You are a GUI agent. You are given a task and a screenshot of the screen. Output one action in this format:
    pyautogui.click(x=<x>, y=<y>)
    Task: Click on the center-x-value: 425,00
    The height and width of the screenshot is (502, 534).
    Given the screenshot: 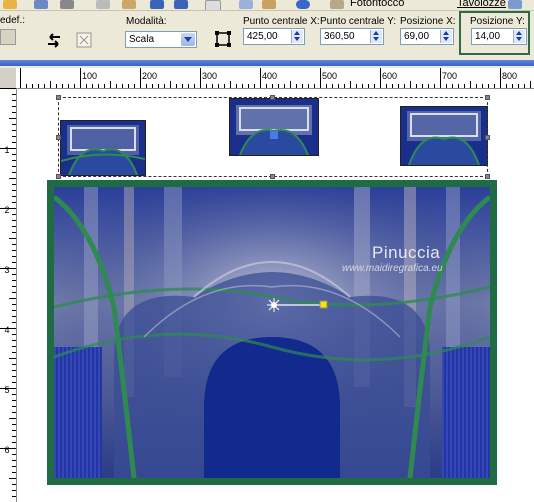 What is the action you would take?
    pyautogui.click(x=262, y=36)
    